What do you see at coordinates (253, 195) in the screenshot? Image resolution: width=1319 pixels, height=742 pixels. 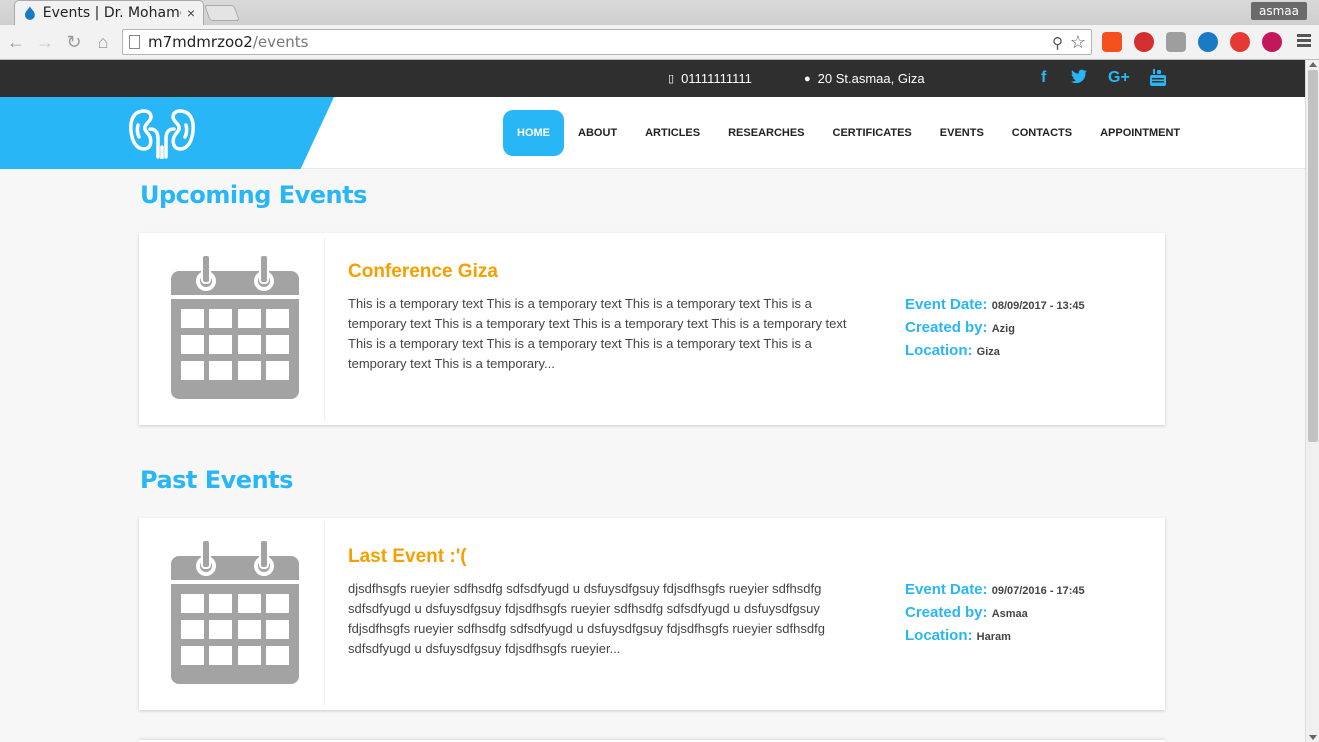 I see `upcoming-events-heading: Upcoming Events` at bounding box center [253, 195].